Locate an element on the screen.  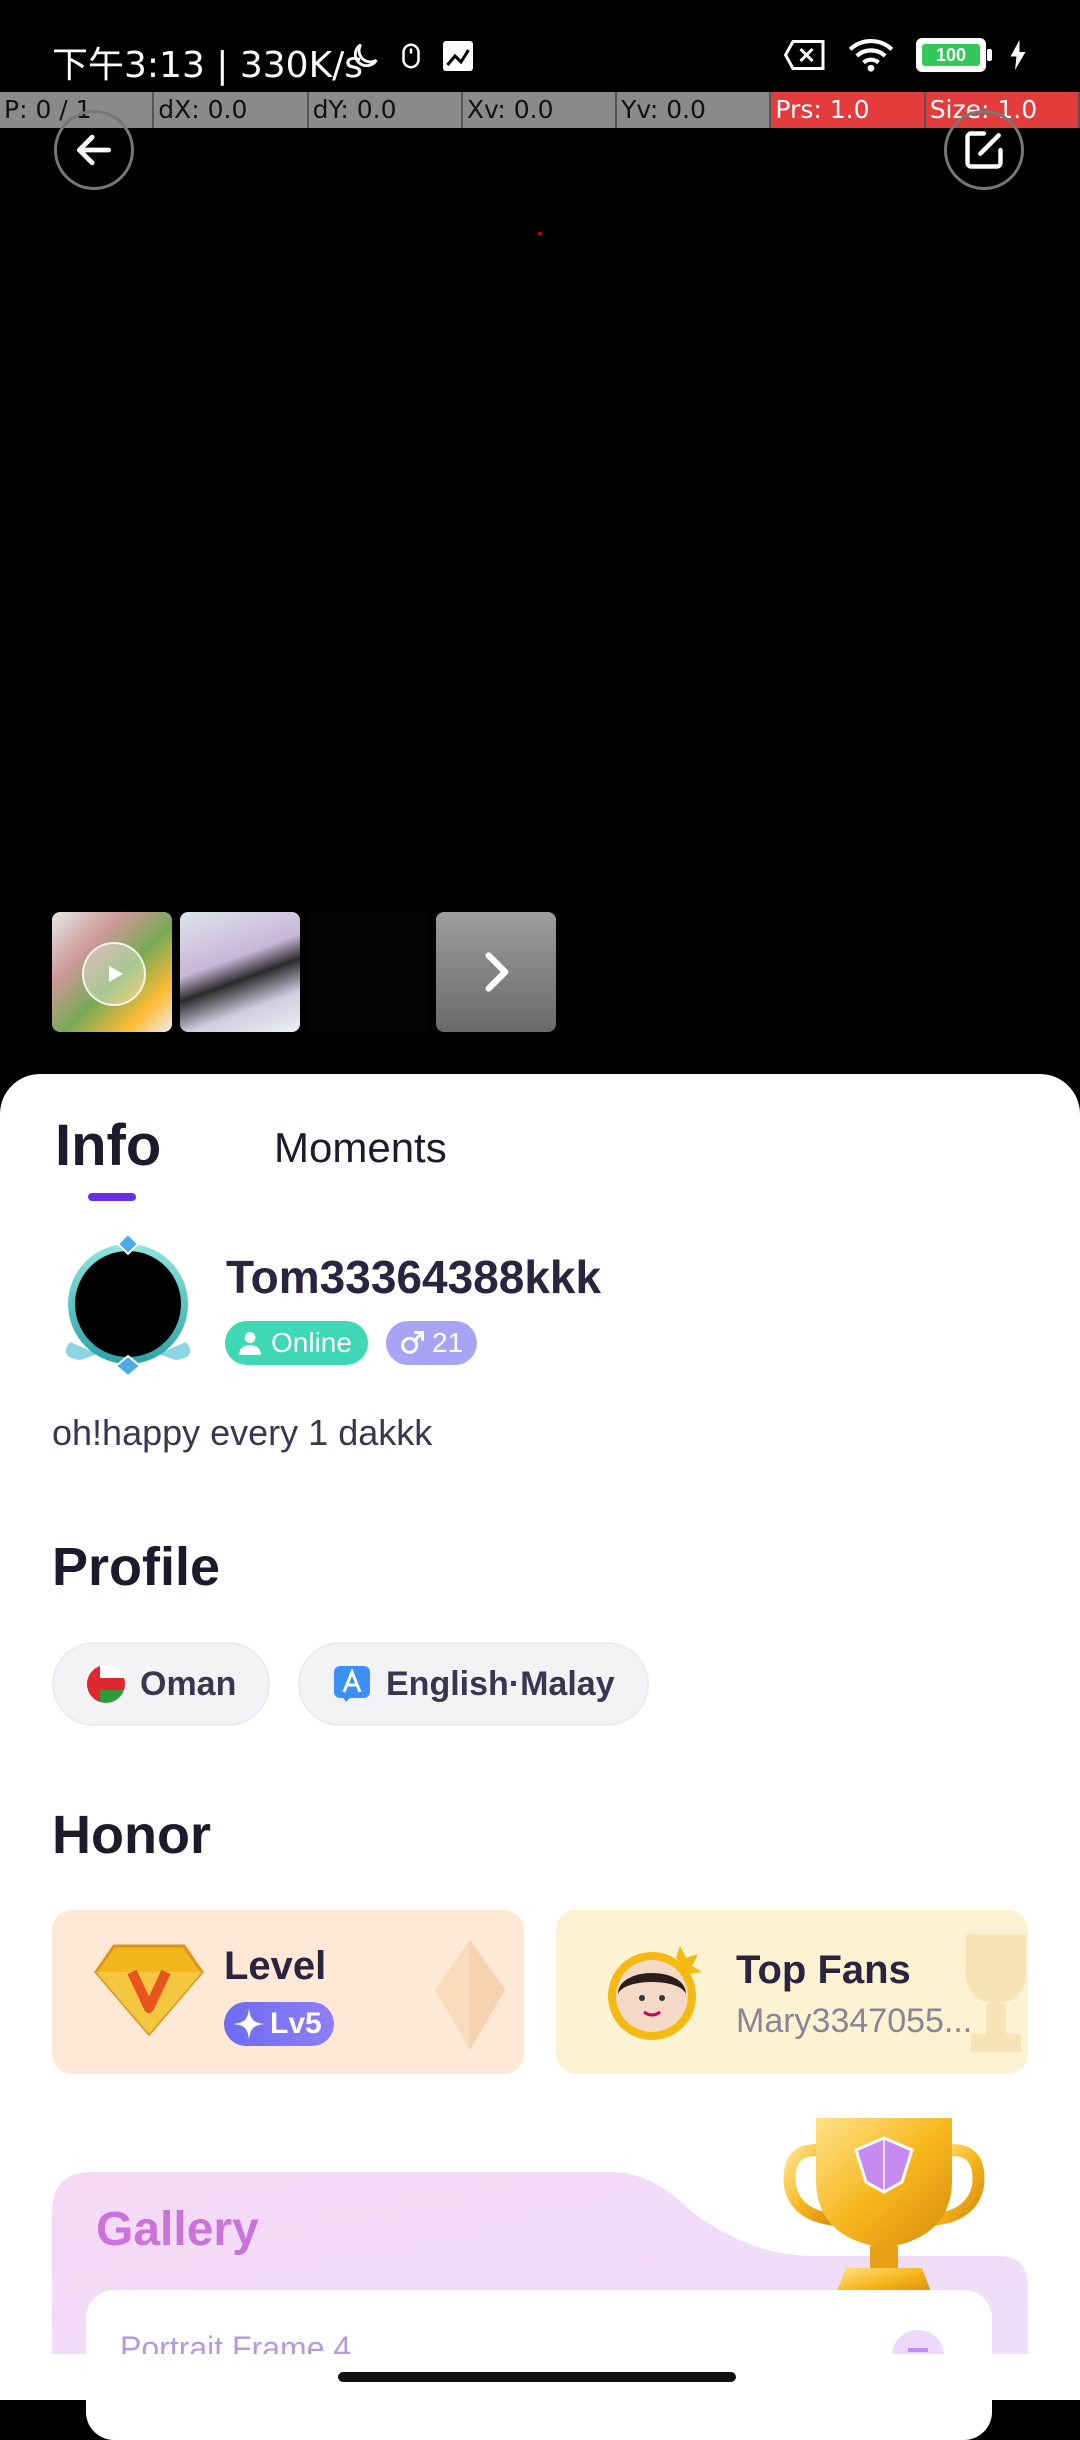
gallery-title: Gallery is located at coordinates (177, 2229).